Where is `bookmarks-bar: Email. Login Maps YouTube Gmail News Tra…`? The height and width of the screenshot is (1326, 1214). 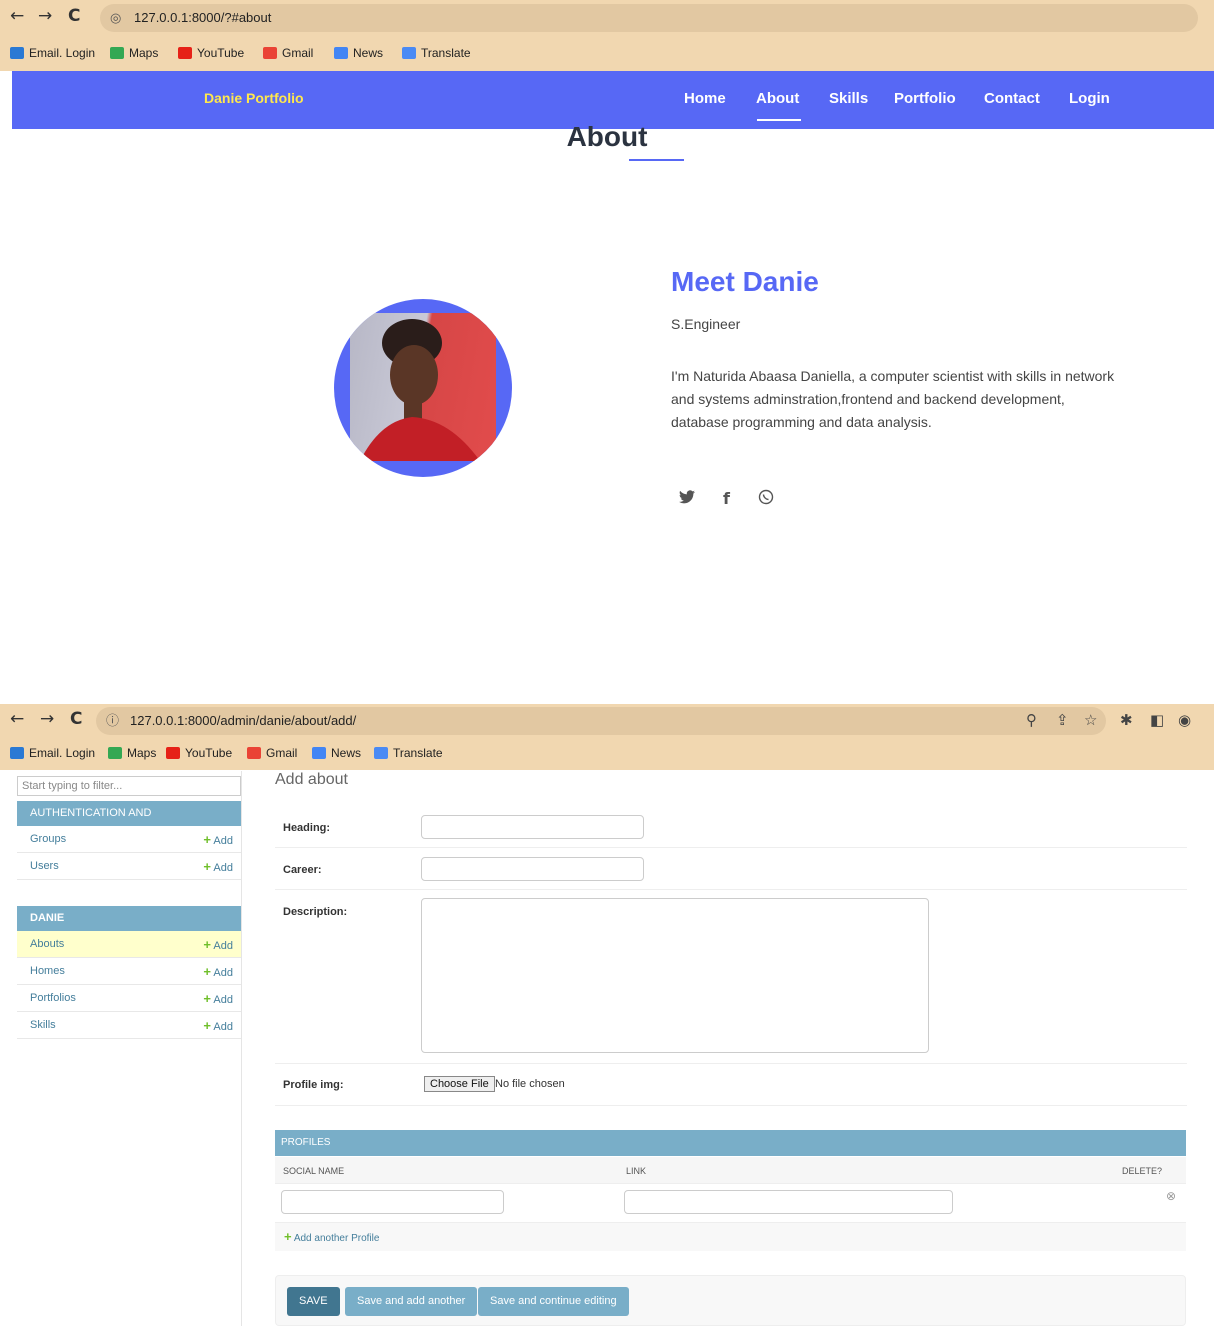
bookmarks-bar: Email. Login Maps YouTube Gmail News Tra… is located at coordinates (607, 54).